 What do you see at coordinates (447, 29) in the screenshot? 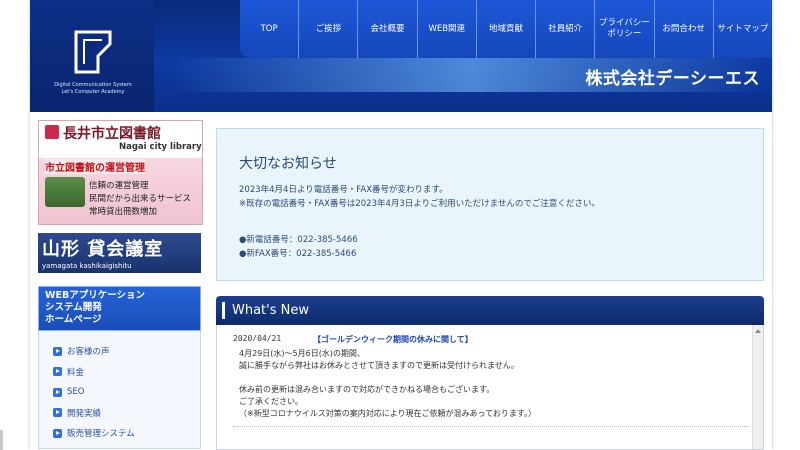
I see `nav-web: WEB関連` at bounding box center [447, 29].